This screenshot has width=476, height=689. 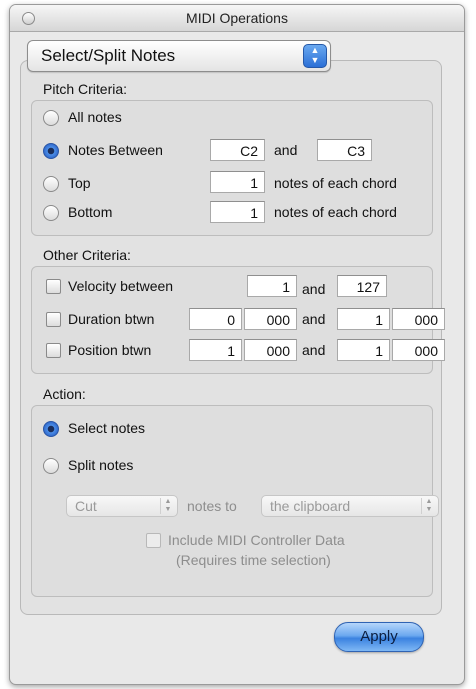 What do you see at coordinates (51, 213) in the screenshot?
I see `radio-bottom` at bounding box center [51, 213].